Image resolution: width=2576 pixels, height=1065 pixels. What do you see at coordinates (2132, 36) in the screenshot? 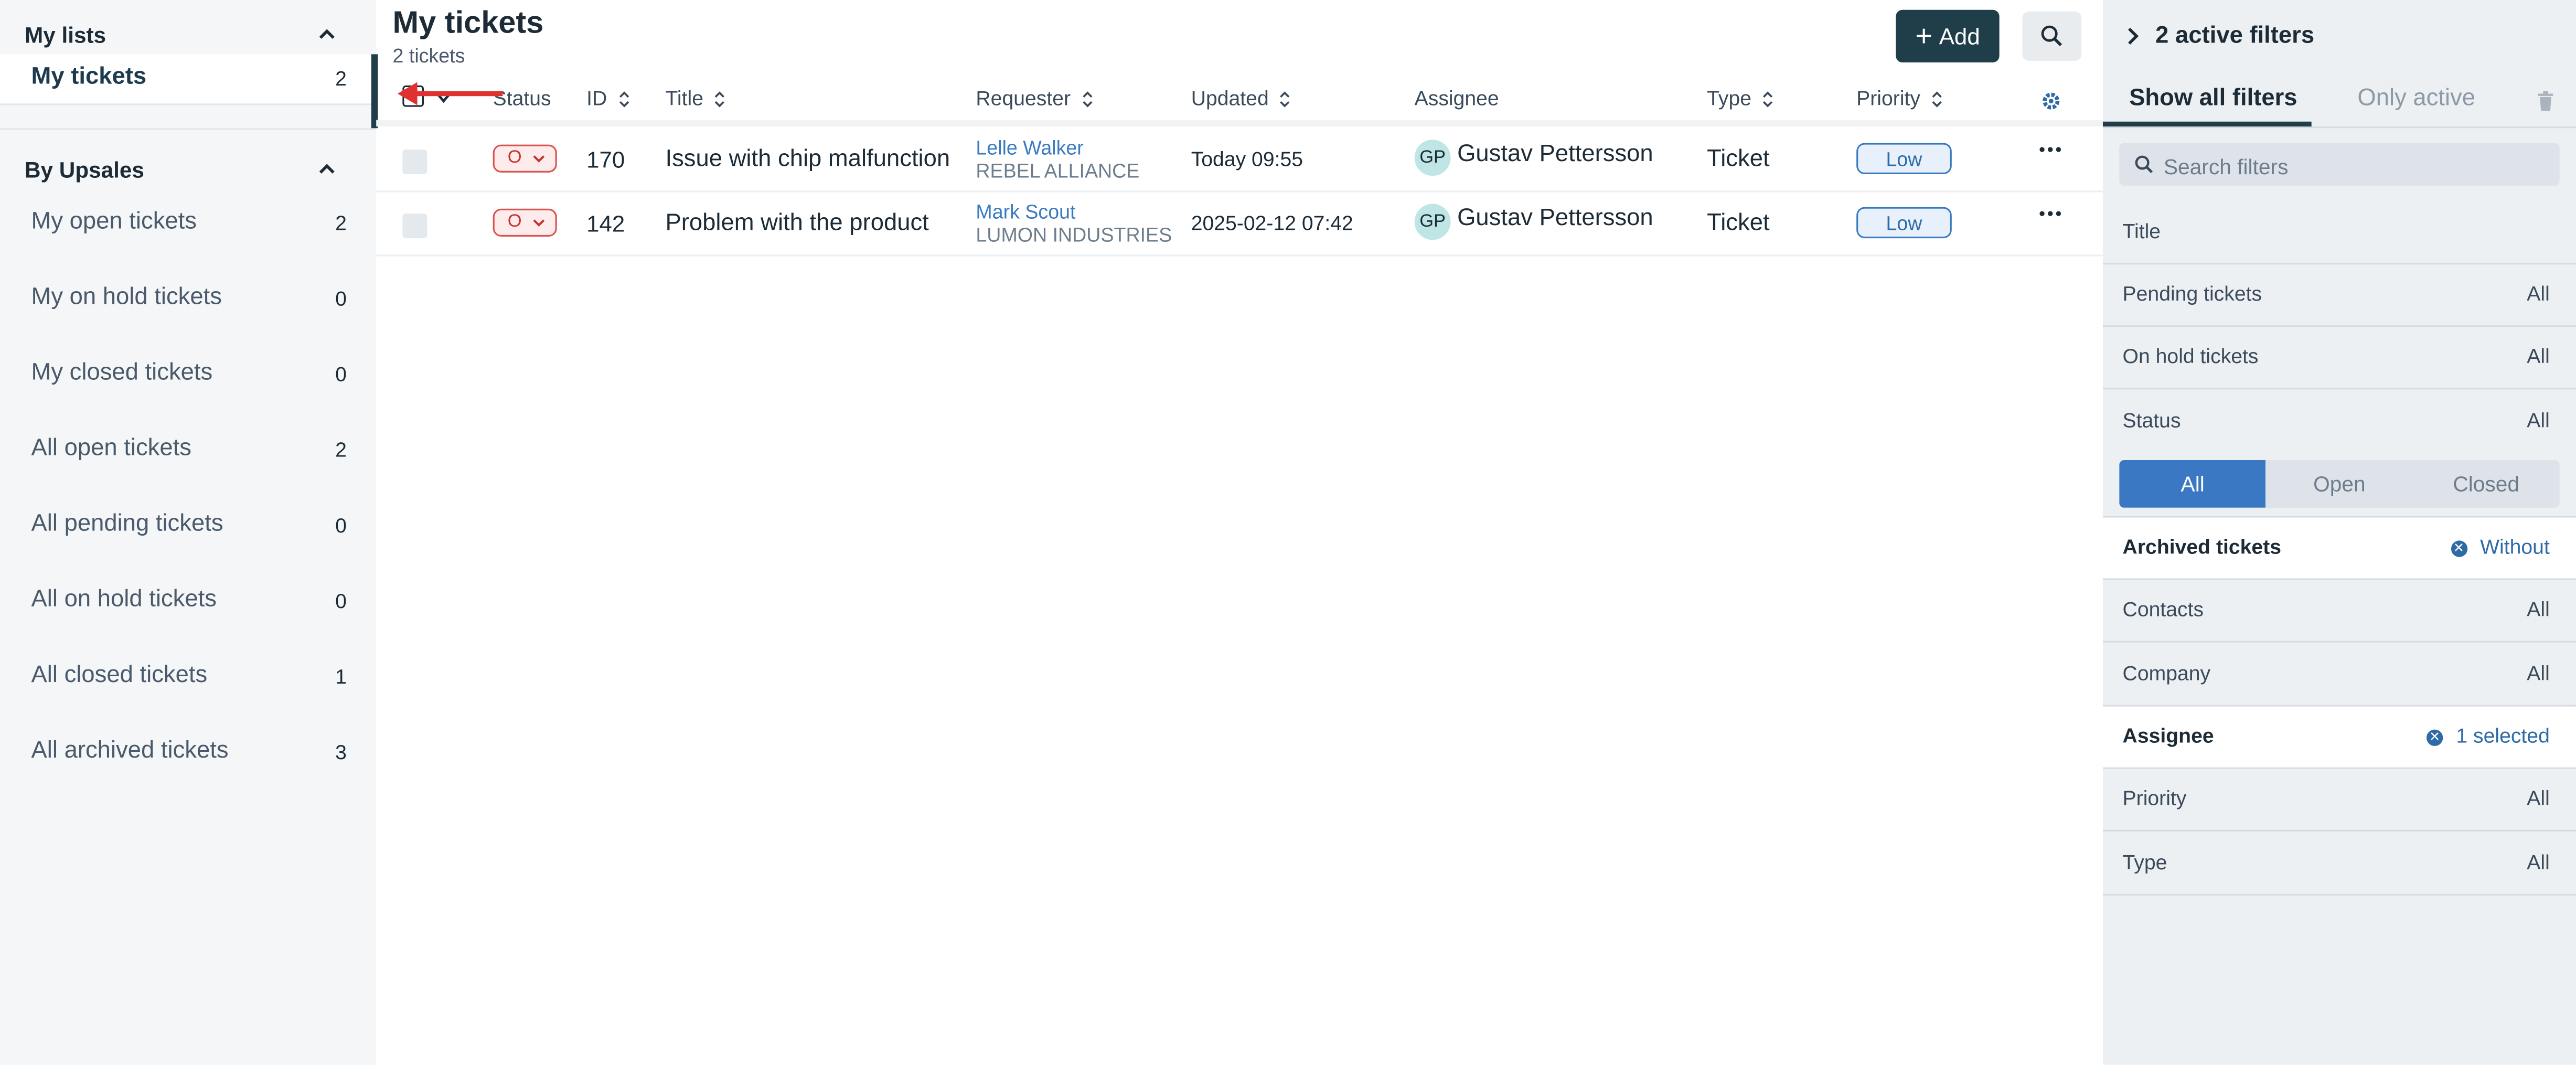
I see `chevron-right-icon` at bounding box center [2132, 36].